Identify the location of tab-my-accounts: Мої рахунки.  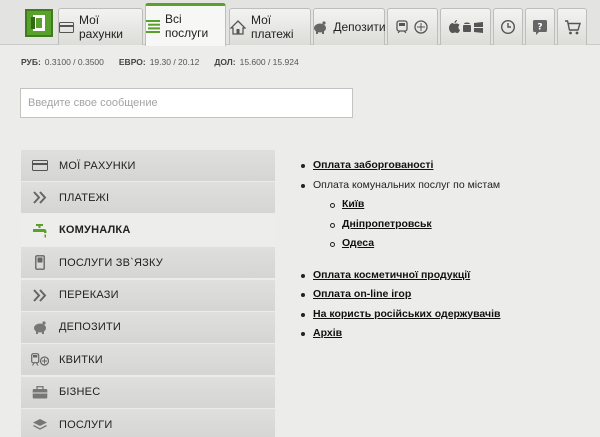
(100, 26).